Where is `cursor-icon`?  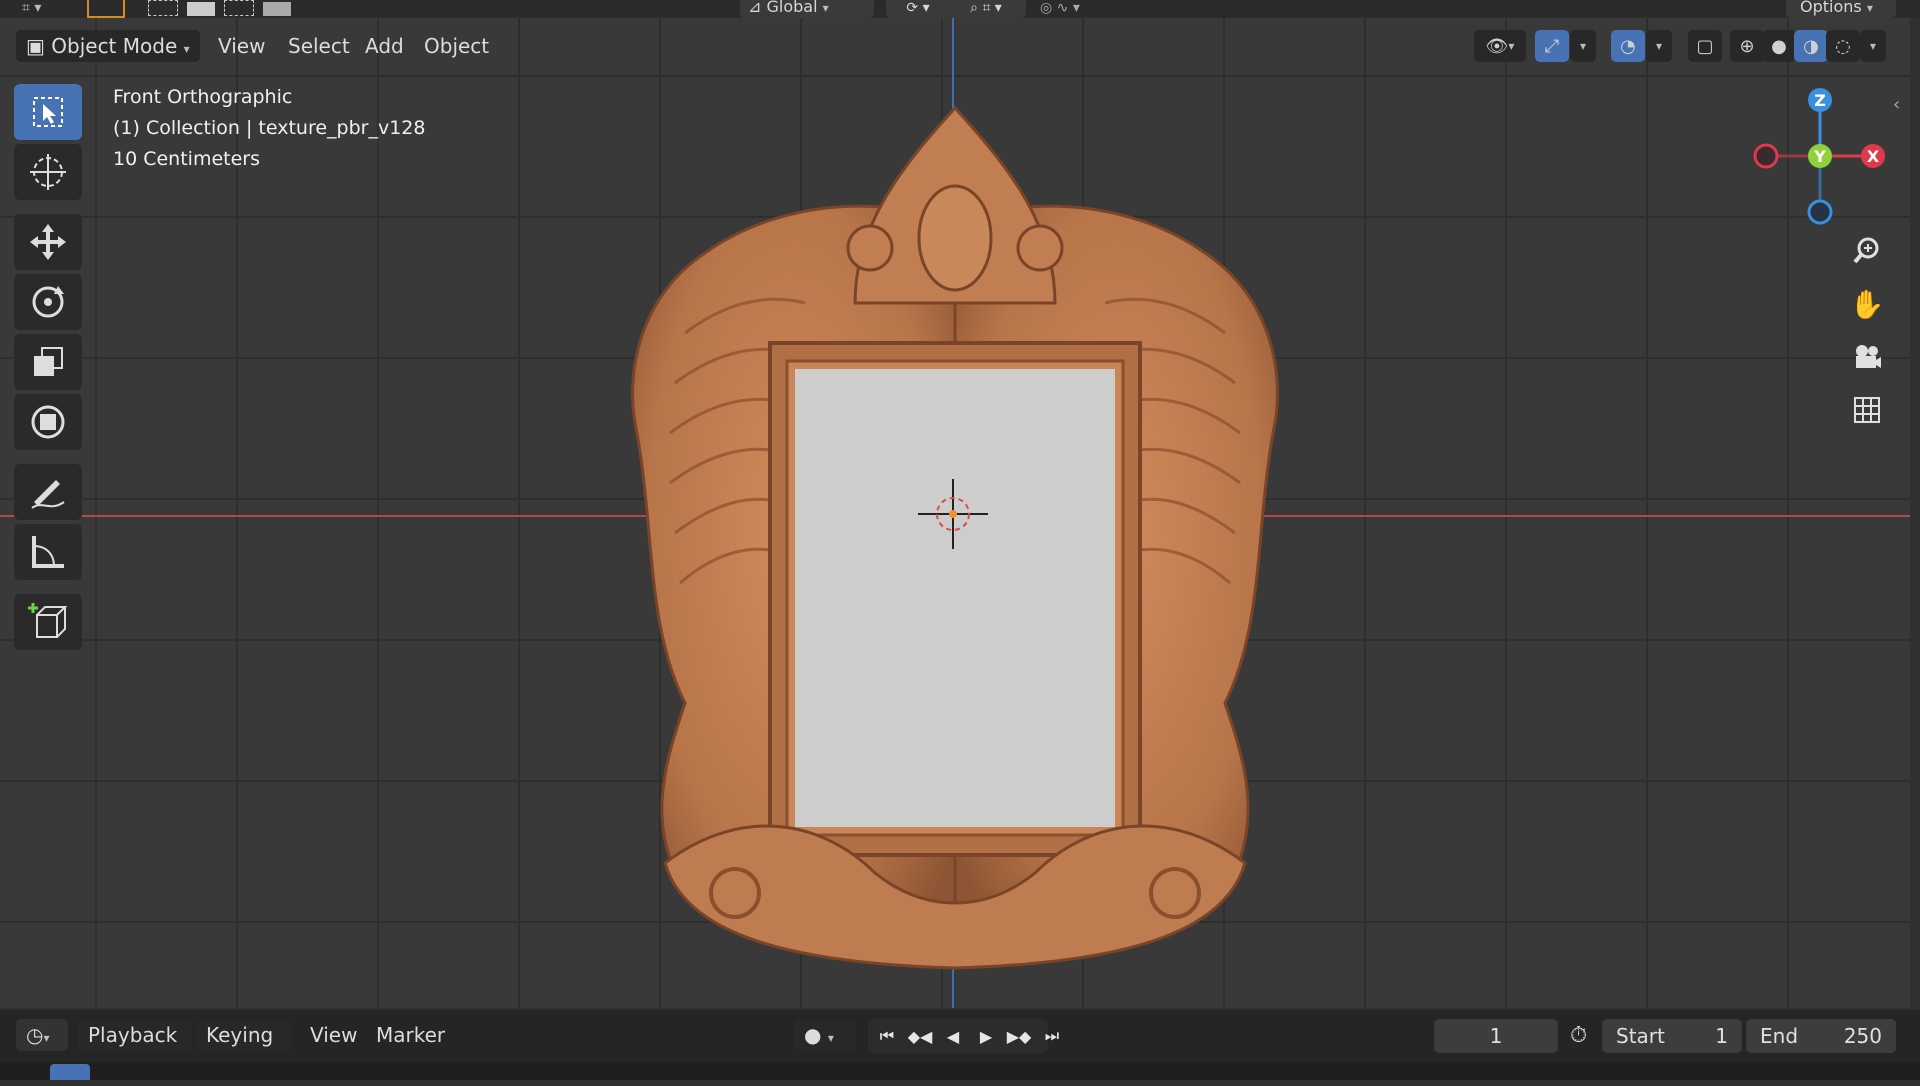 cursor-icon is located at coordinates (48, 172).